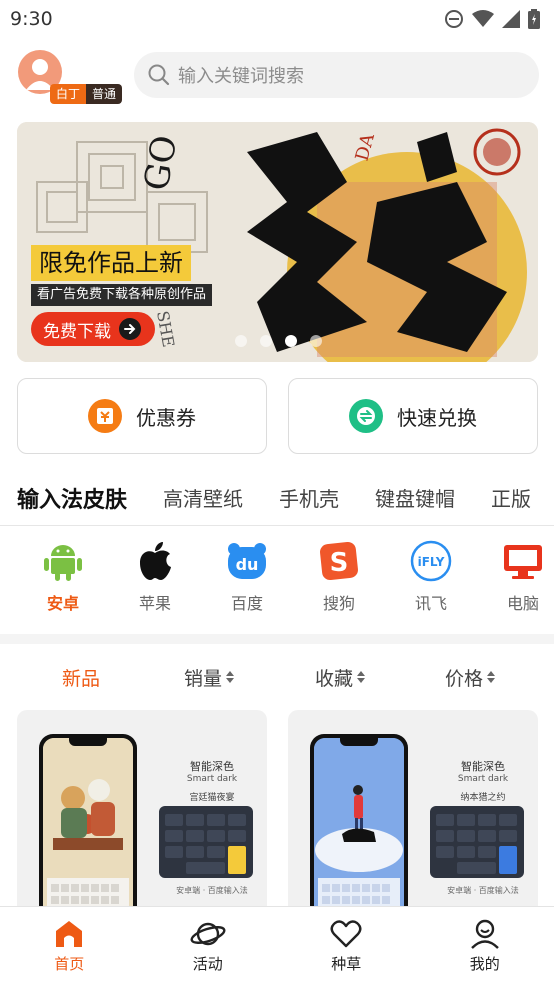 The image size is (554, 985). What do you see at coordinates (111, 263) in the screenshot?
I see `banner-headline: 限免作品上新` at bounding box center [111, 263].